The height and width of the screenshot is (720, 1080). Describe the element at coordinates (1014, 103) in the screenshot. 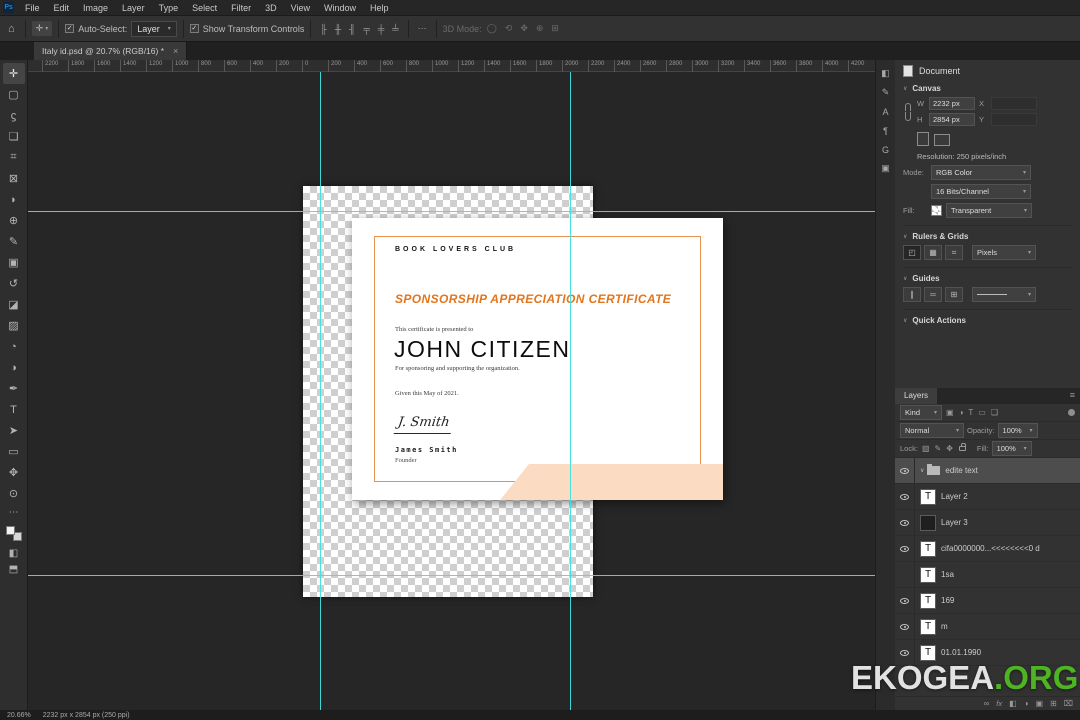

I see `x-input` at that location.